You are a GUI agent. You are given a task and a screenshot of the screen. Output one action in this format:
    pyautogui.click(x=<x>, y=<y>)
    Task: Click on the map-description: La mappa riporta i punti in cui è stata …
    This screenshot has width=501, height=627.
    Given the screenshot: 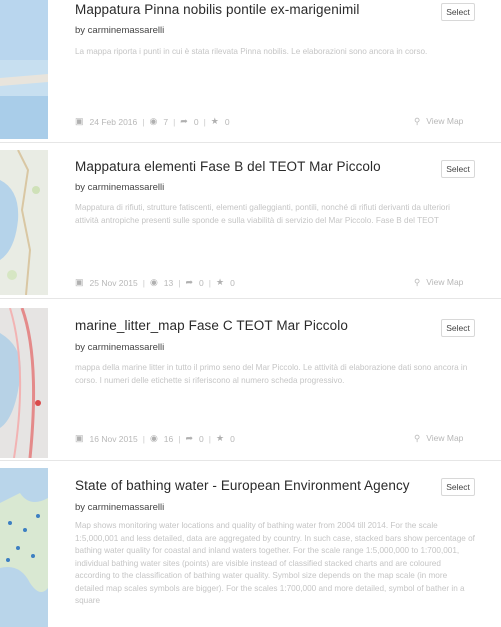 What is the action you would take?
    pyautogui.click(x=251, y=51)
    